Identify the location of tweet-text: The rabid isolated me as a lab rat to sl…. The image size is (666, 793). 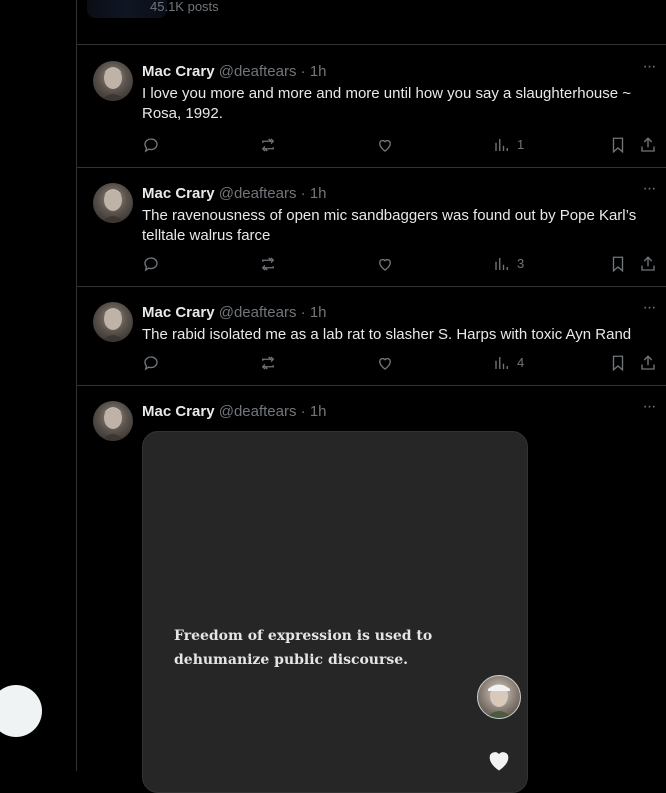
(387, 334).